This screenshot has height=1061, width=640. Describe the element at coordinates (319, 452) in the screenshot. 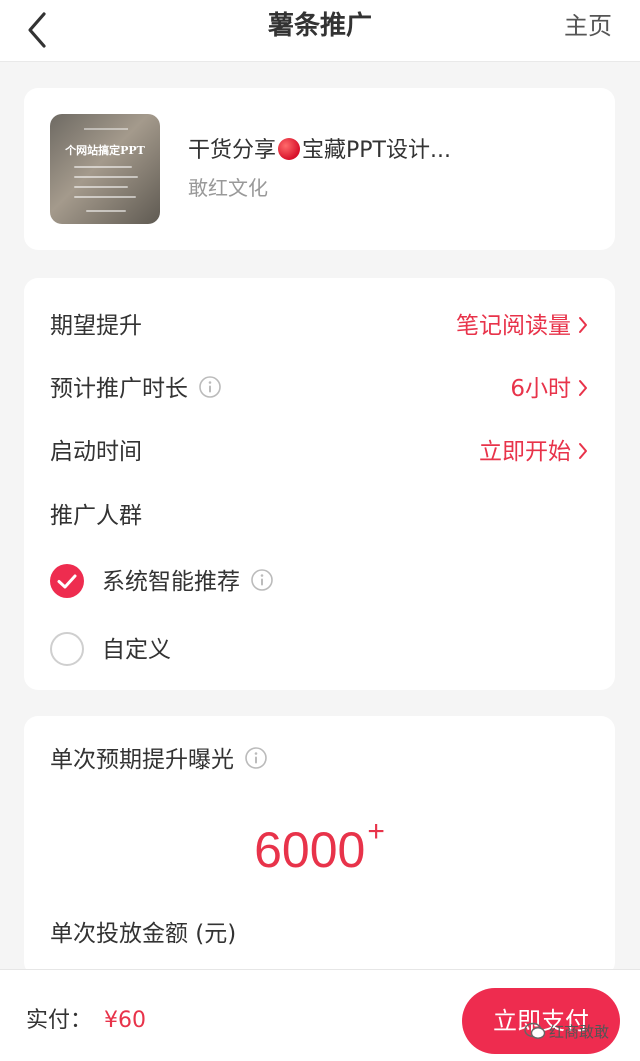

I see `start-time-row: 启动时间 立即开始` at that location.